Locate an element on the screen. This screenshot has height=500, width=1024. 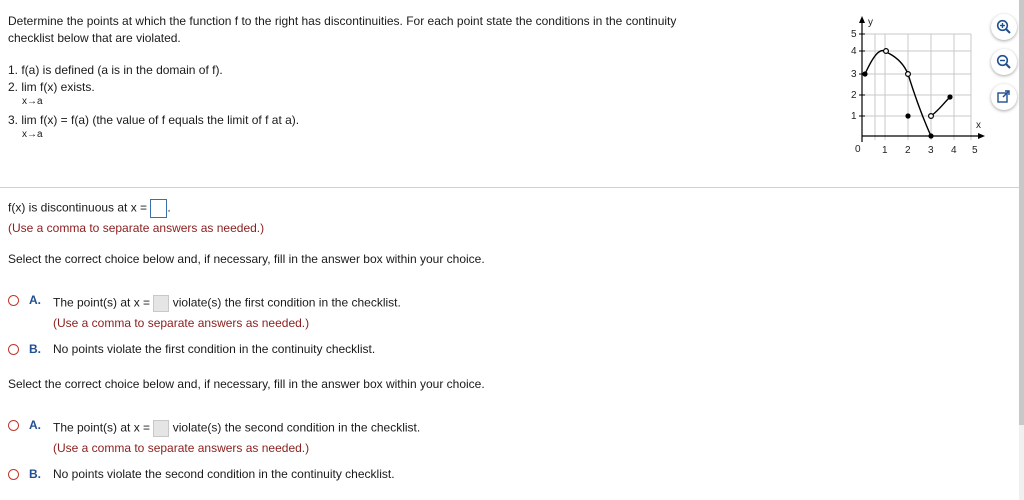
x-axis-arrow is located at coordinates (981, 136).